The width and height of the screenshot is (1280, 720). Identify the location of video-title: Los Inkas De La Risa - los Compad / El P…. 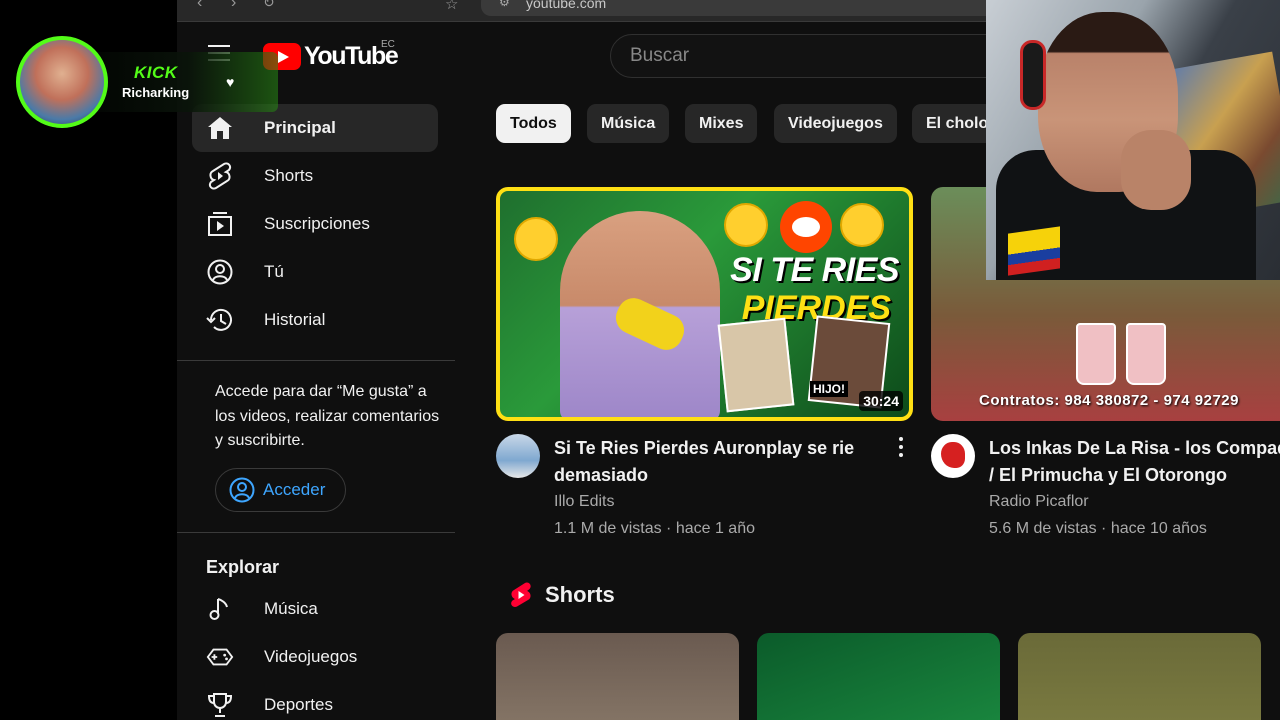
(1134, 461).